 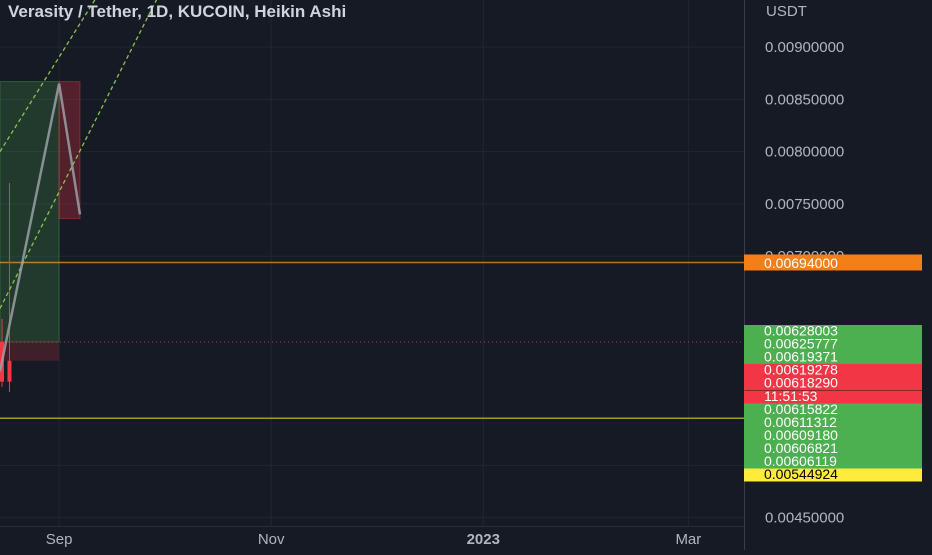 I want to click on price-label-text: 0.00544924, so click(x=801, y=474).